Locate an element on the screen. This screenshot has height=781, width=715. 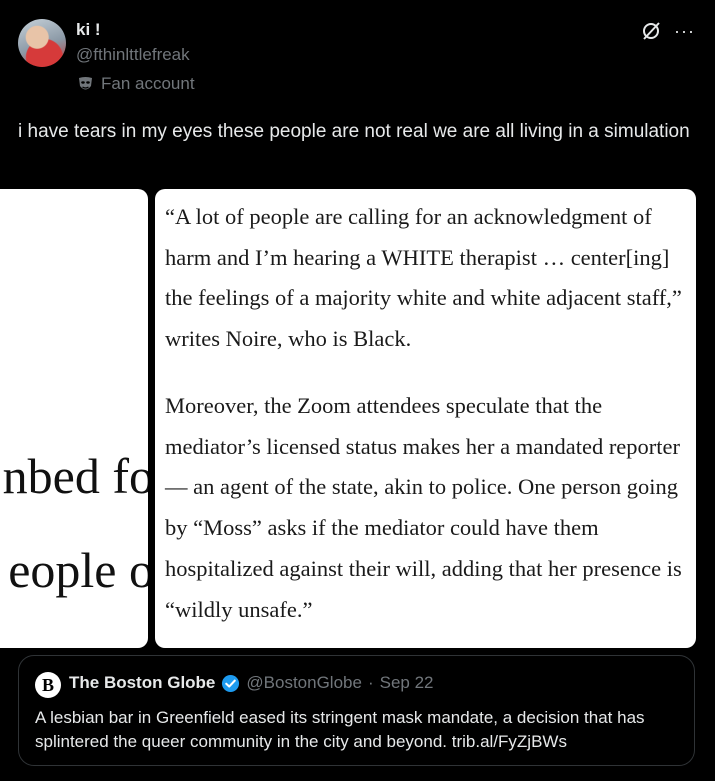
image-text-fragment: nbed fo is located at coordinates (75, 476).